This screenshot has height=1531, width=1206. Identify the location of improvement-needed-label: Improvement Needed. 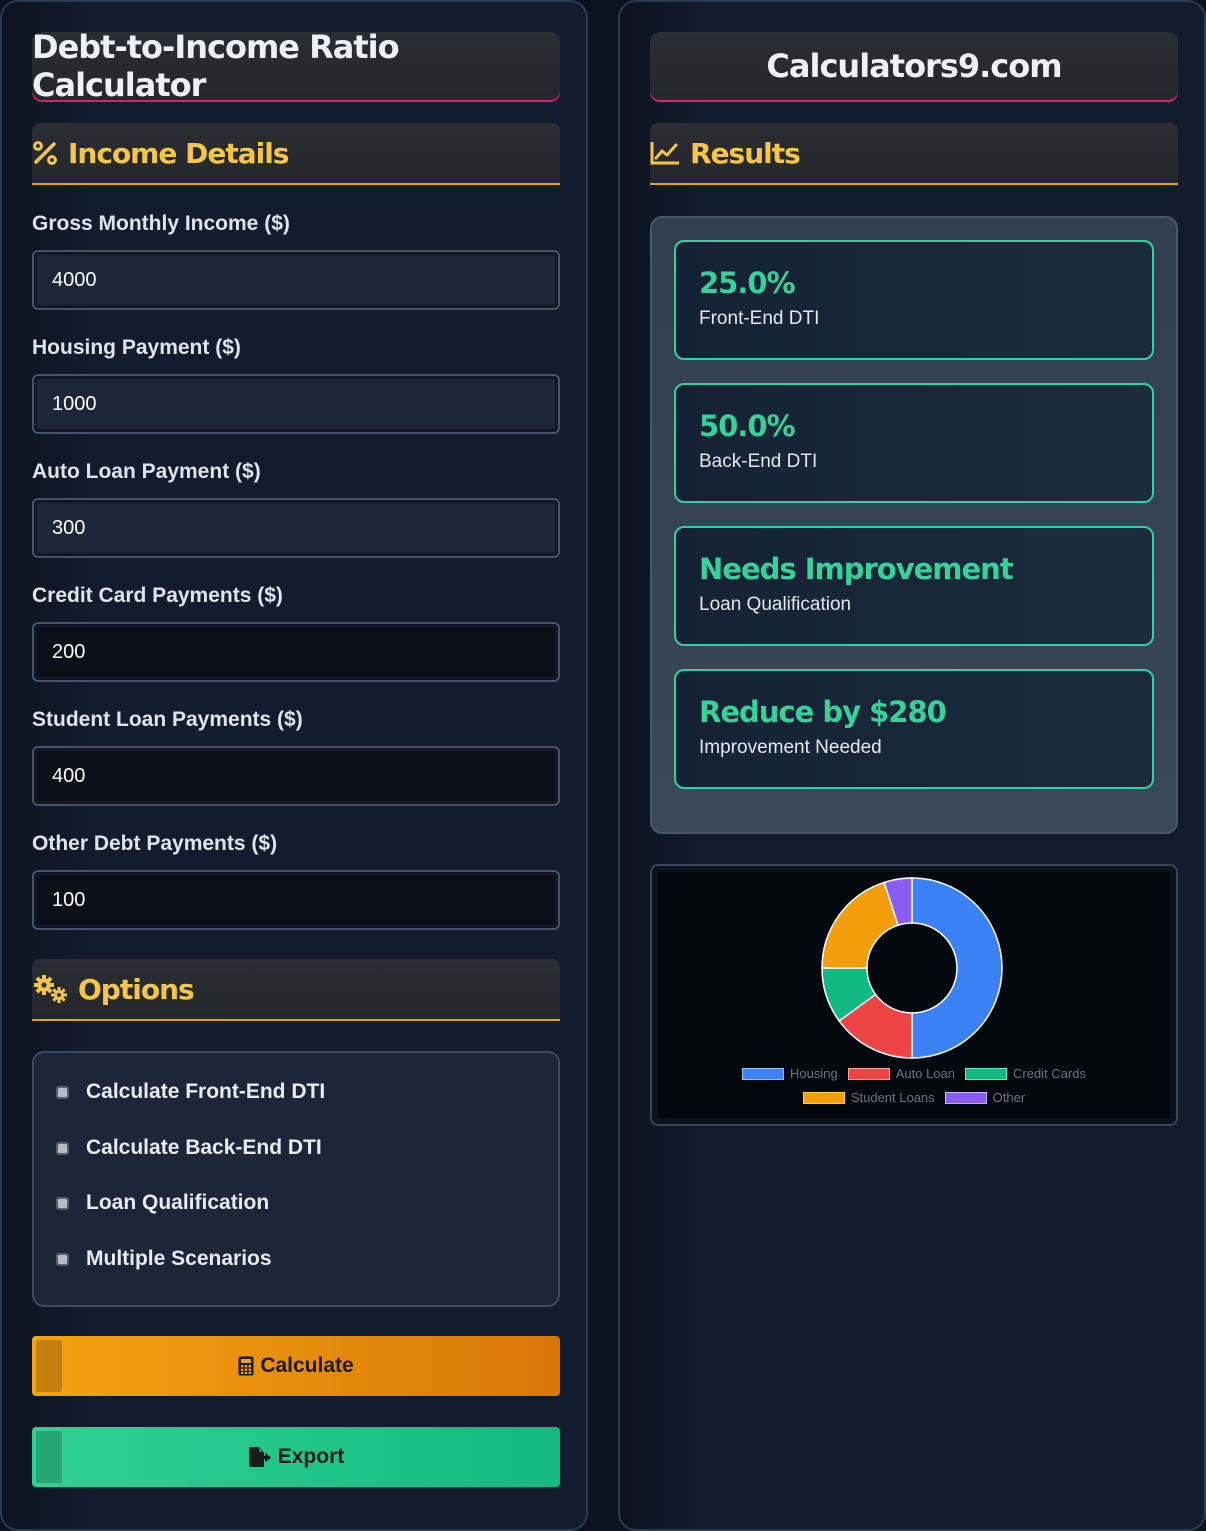
(790, 747).